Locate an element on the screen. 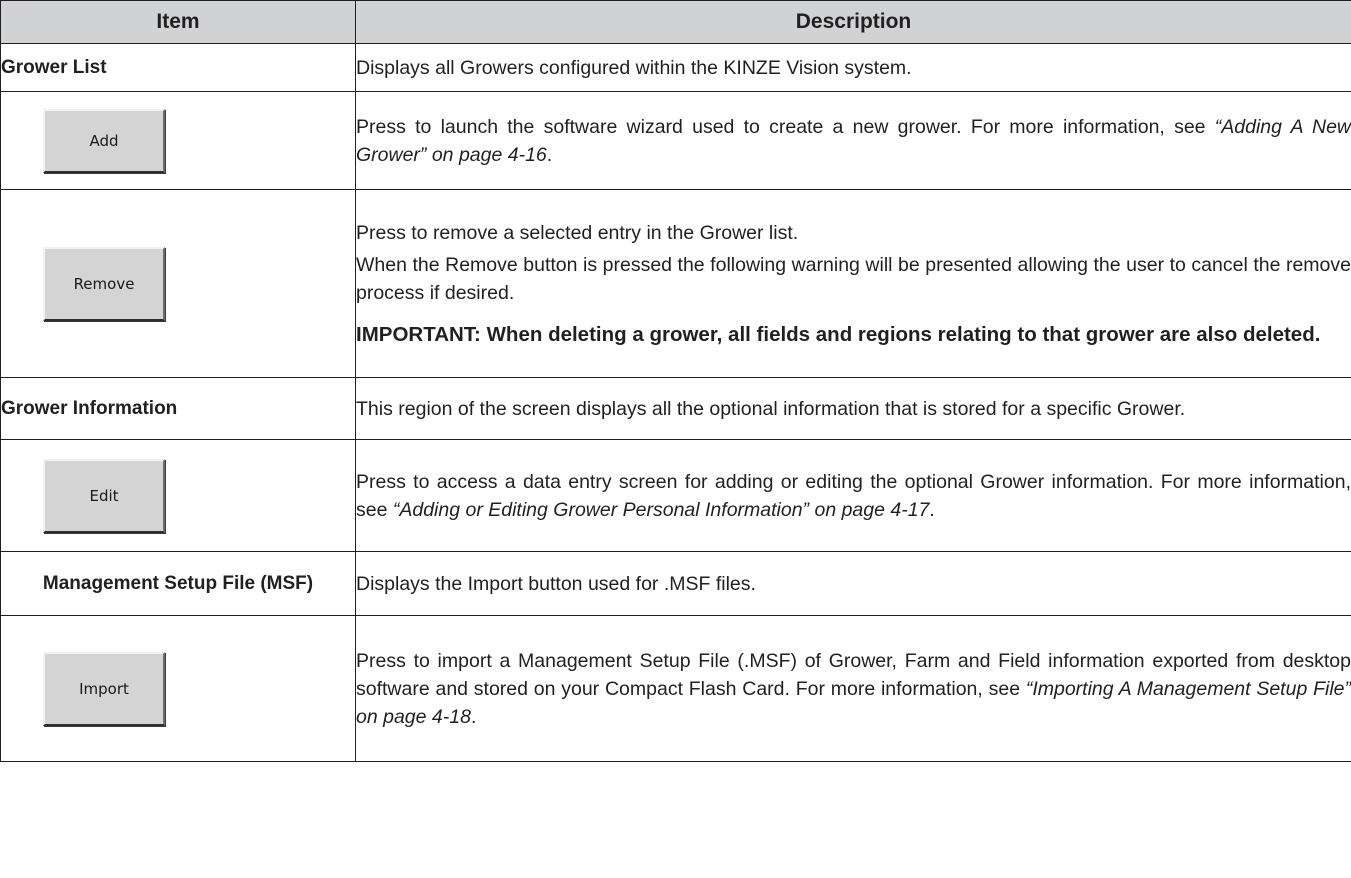 Image resolution: width=1351 pixels, height=878 pixels. add-button-image: Add is located at coordinates (104, 140).